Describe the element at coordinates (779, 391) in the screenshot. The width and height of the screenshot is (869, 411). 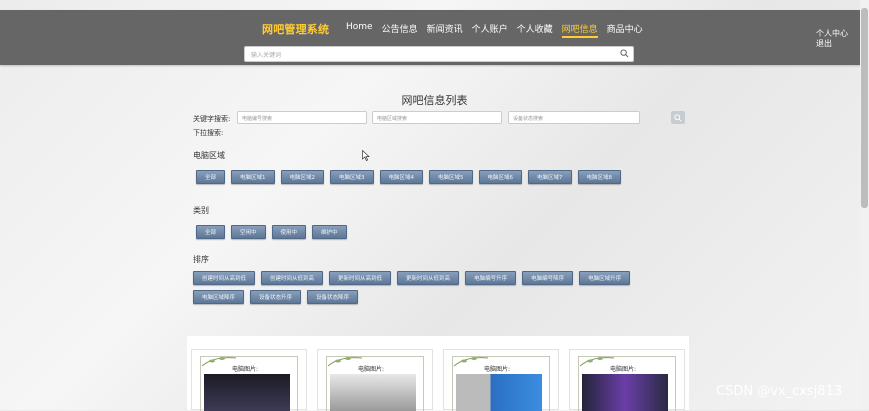
I see `watermark-text: CSDN @vx_cxsj813` at that location.